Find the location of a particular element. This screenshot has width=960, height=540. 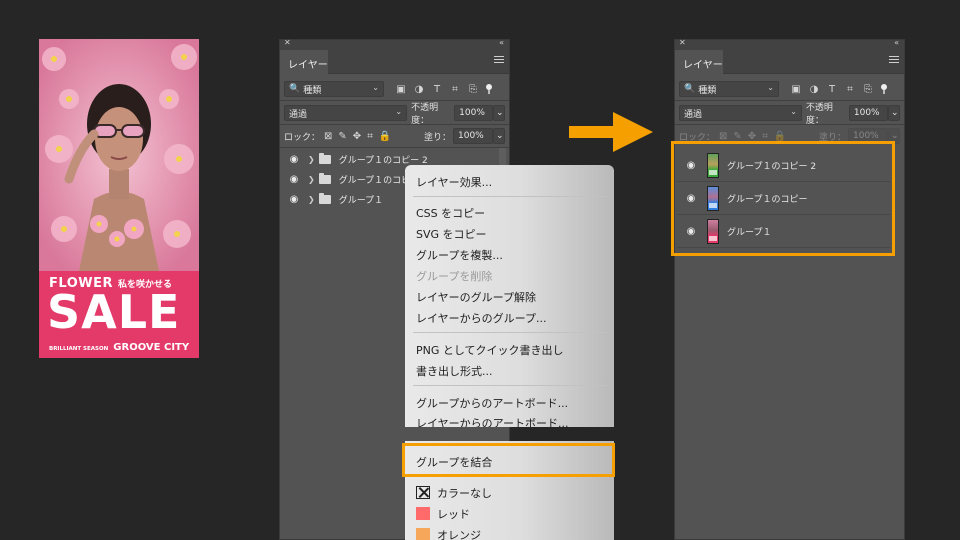

menu-item-copy-svg: SVG をコピー is located at coordinates (451, 234).